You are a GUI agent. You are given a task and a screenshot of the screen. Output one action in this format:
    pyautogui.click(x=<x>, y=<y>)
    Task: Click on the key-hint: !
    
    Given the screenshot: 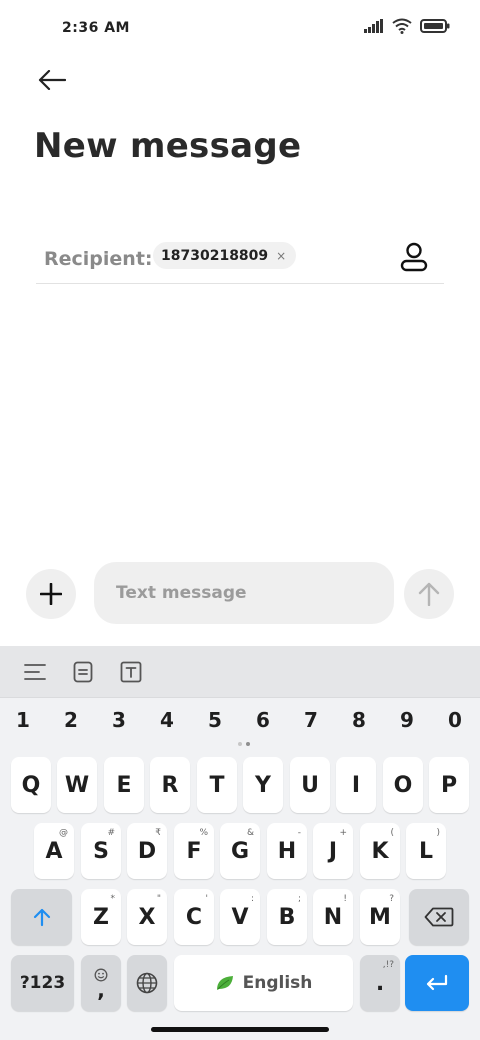 What is the action you would take?
    pyautogui.click(x=345, y=899)
    